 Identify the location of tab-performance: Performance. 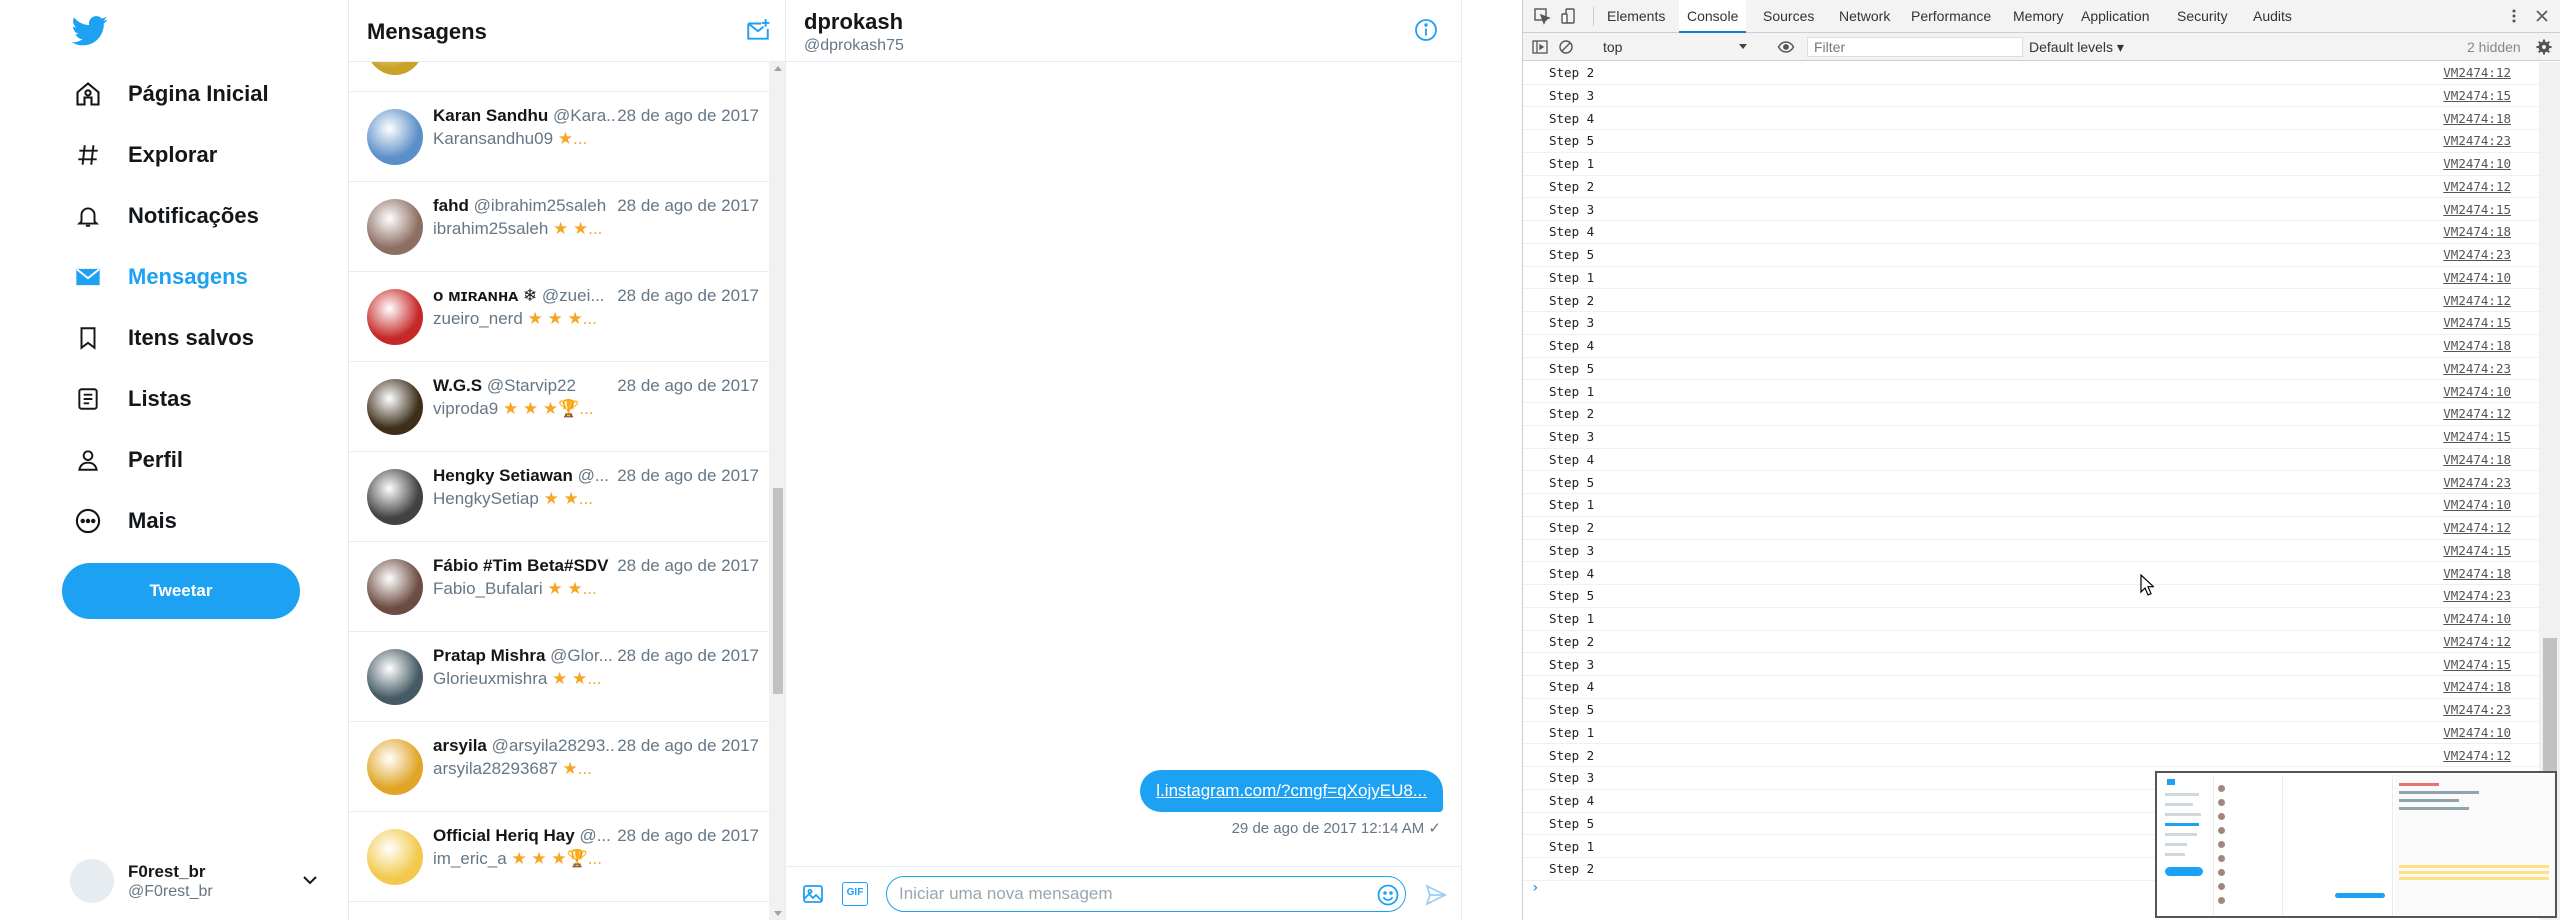
(1951, 16).